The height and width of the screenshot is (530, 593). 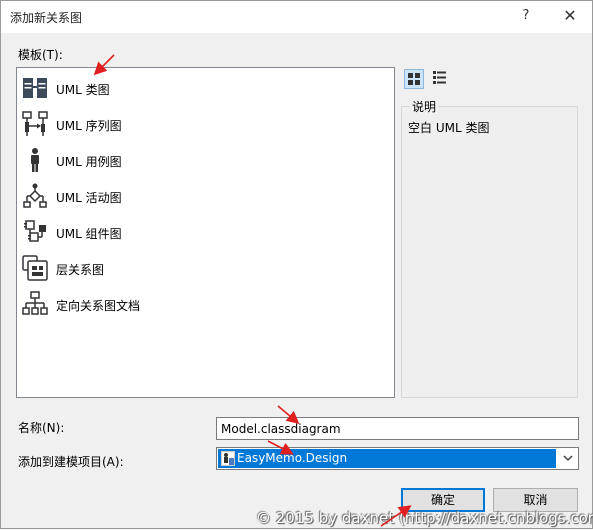 I want to click on uml-activity-diagram-icon, so click(x=35, y=195).